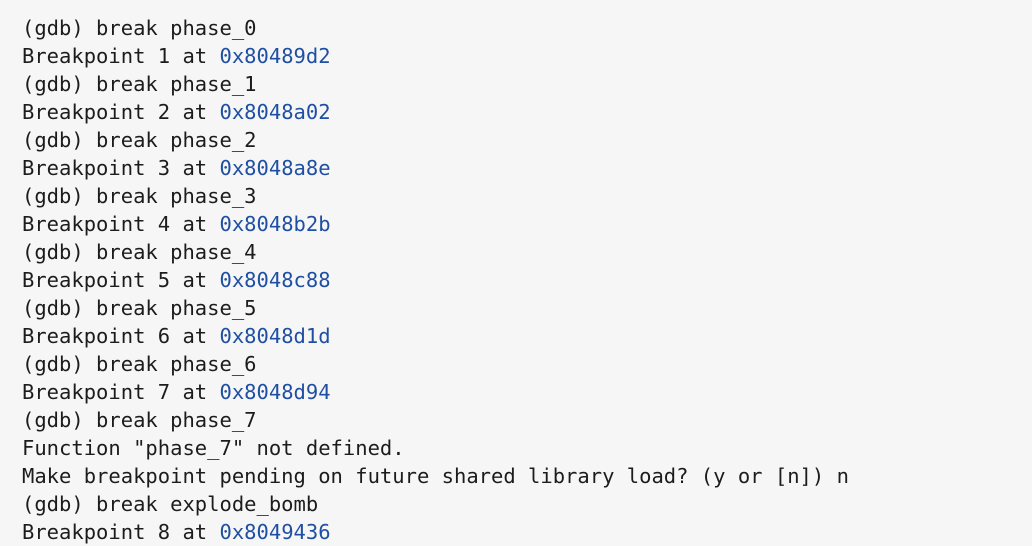  Describe the element at coordinates (139, 308) in the screenshot. I see `gdb-command-line: (gdb) break phase_5` at that location.